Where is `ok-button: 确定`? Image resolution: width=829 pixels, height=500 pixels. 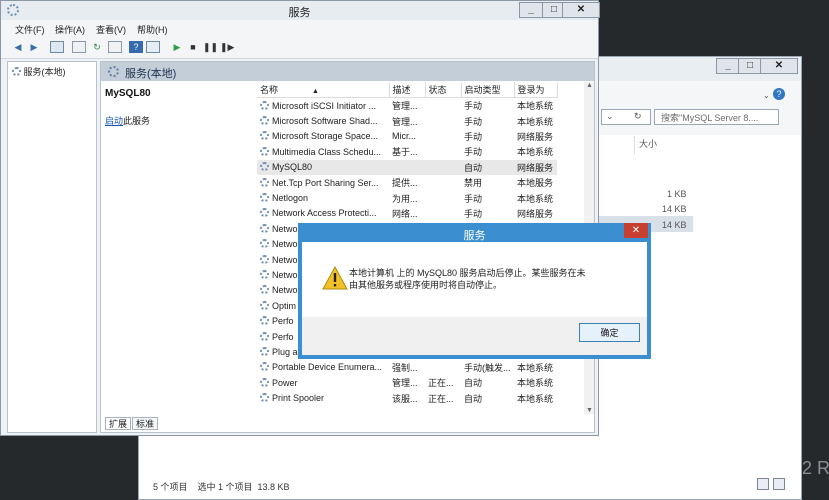 ok-button: 确定 is located at coordinates (609, 332).